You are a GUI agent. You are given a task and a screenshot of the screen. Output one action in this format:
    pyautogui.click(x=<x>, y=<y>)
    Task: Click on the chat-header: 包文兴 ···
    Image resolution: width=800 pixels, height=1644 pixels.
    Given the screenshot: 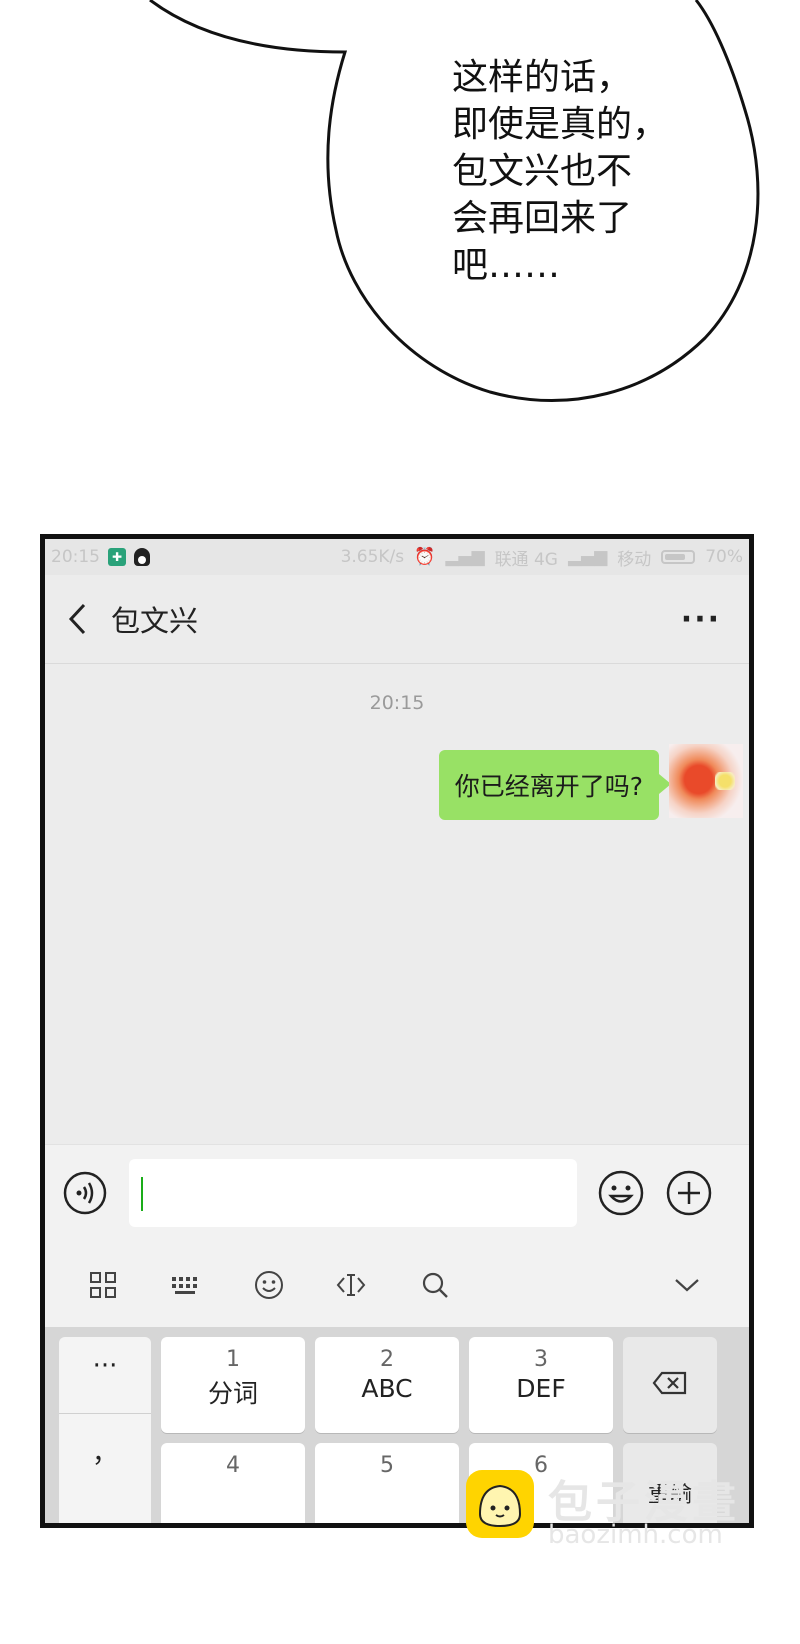 What is the action you would take?
    pyautogui.click(x=397, y=619)
    